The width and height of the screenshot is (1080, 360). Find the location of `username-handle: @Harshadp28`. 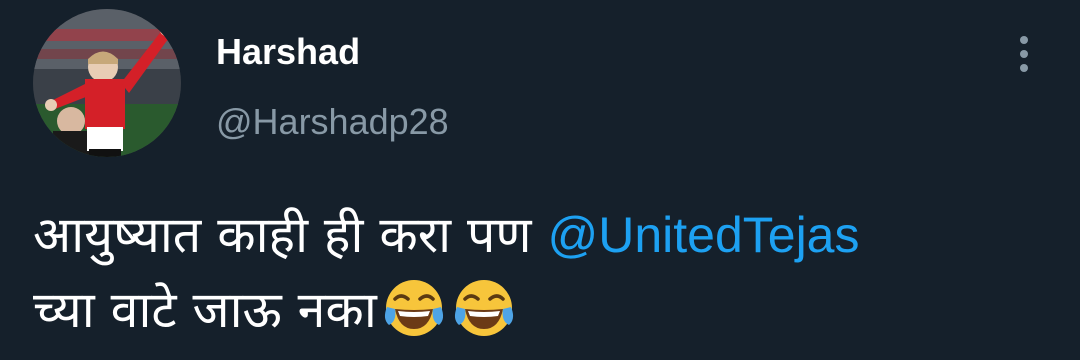

username-handle: @Harshadp28 is located at coordinates (332, 122).